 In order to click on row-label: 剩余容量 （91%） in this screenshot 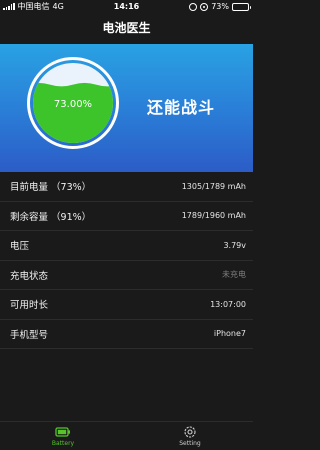, I will do `click(51, 217)`.